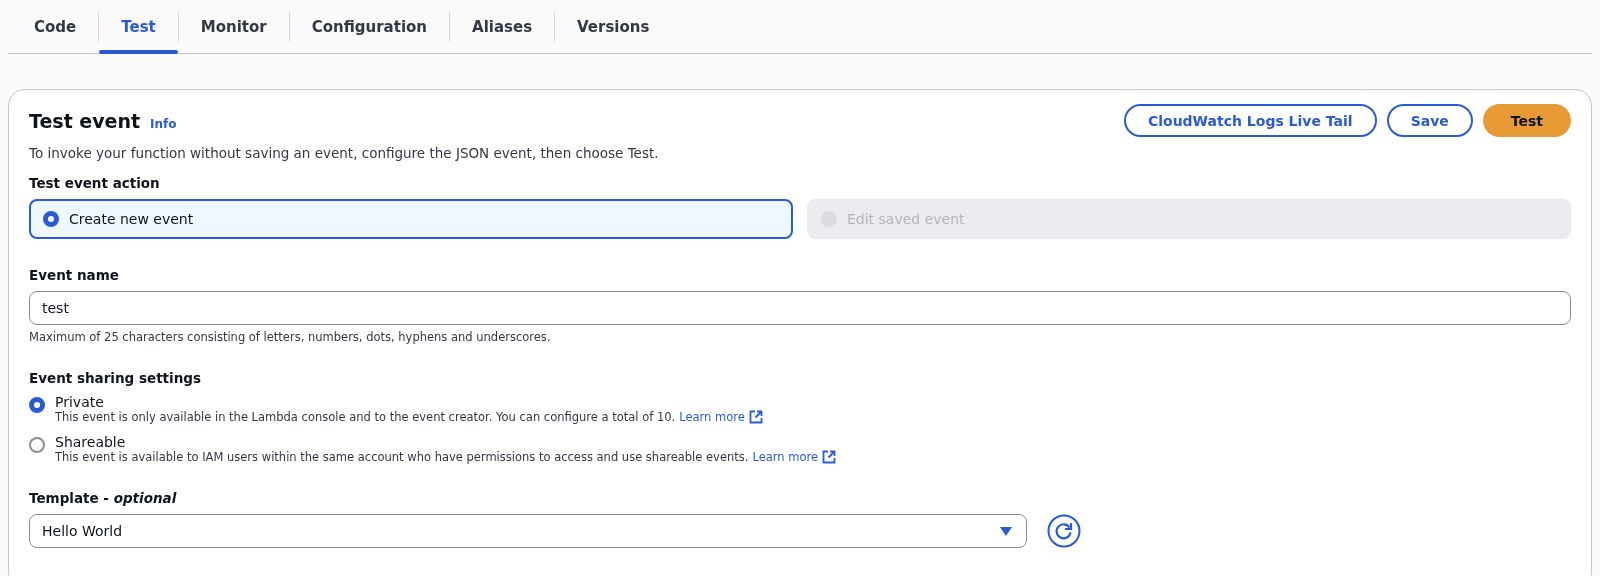 This screenshot has height=576, width=1600. What do you see at coordinates (502, 26) in the screenshot?
I see `tab: Aliases` at bounding box center [502, 26].